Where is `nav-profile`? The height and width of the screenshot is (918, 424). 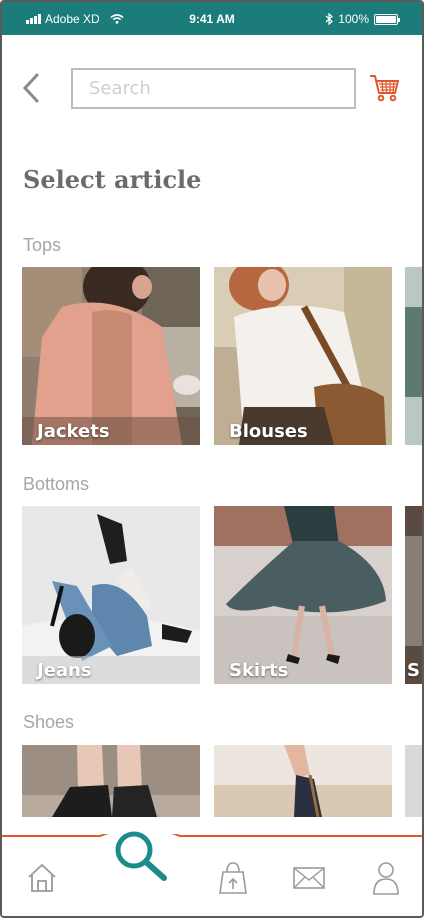
nav-profile is located at coordinates (386, 878).